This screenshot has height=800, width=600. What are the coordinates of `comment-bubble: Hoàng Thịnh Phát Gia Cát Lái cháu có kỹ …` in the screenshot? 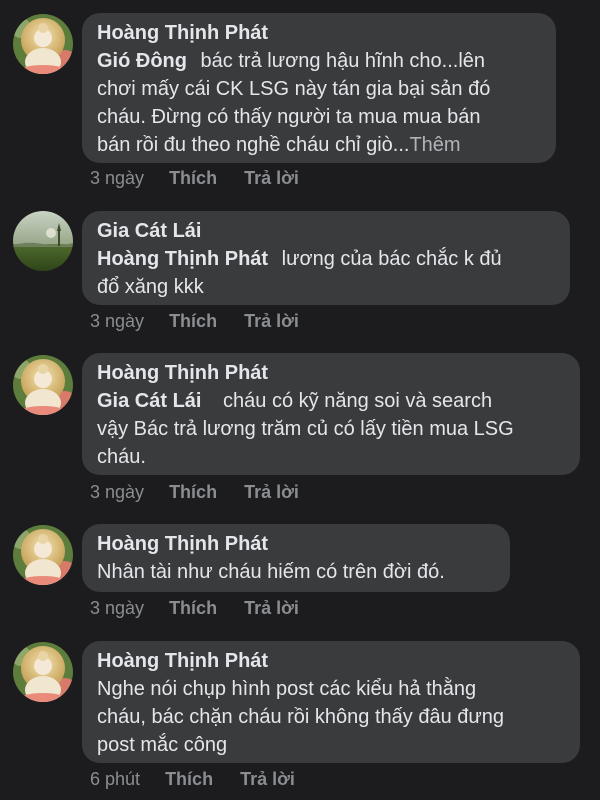 It's located at (331, 414).